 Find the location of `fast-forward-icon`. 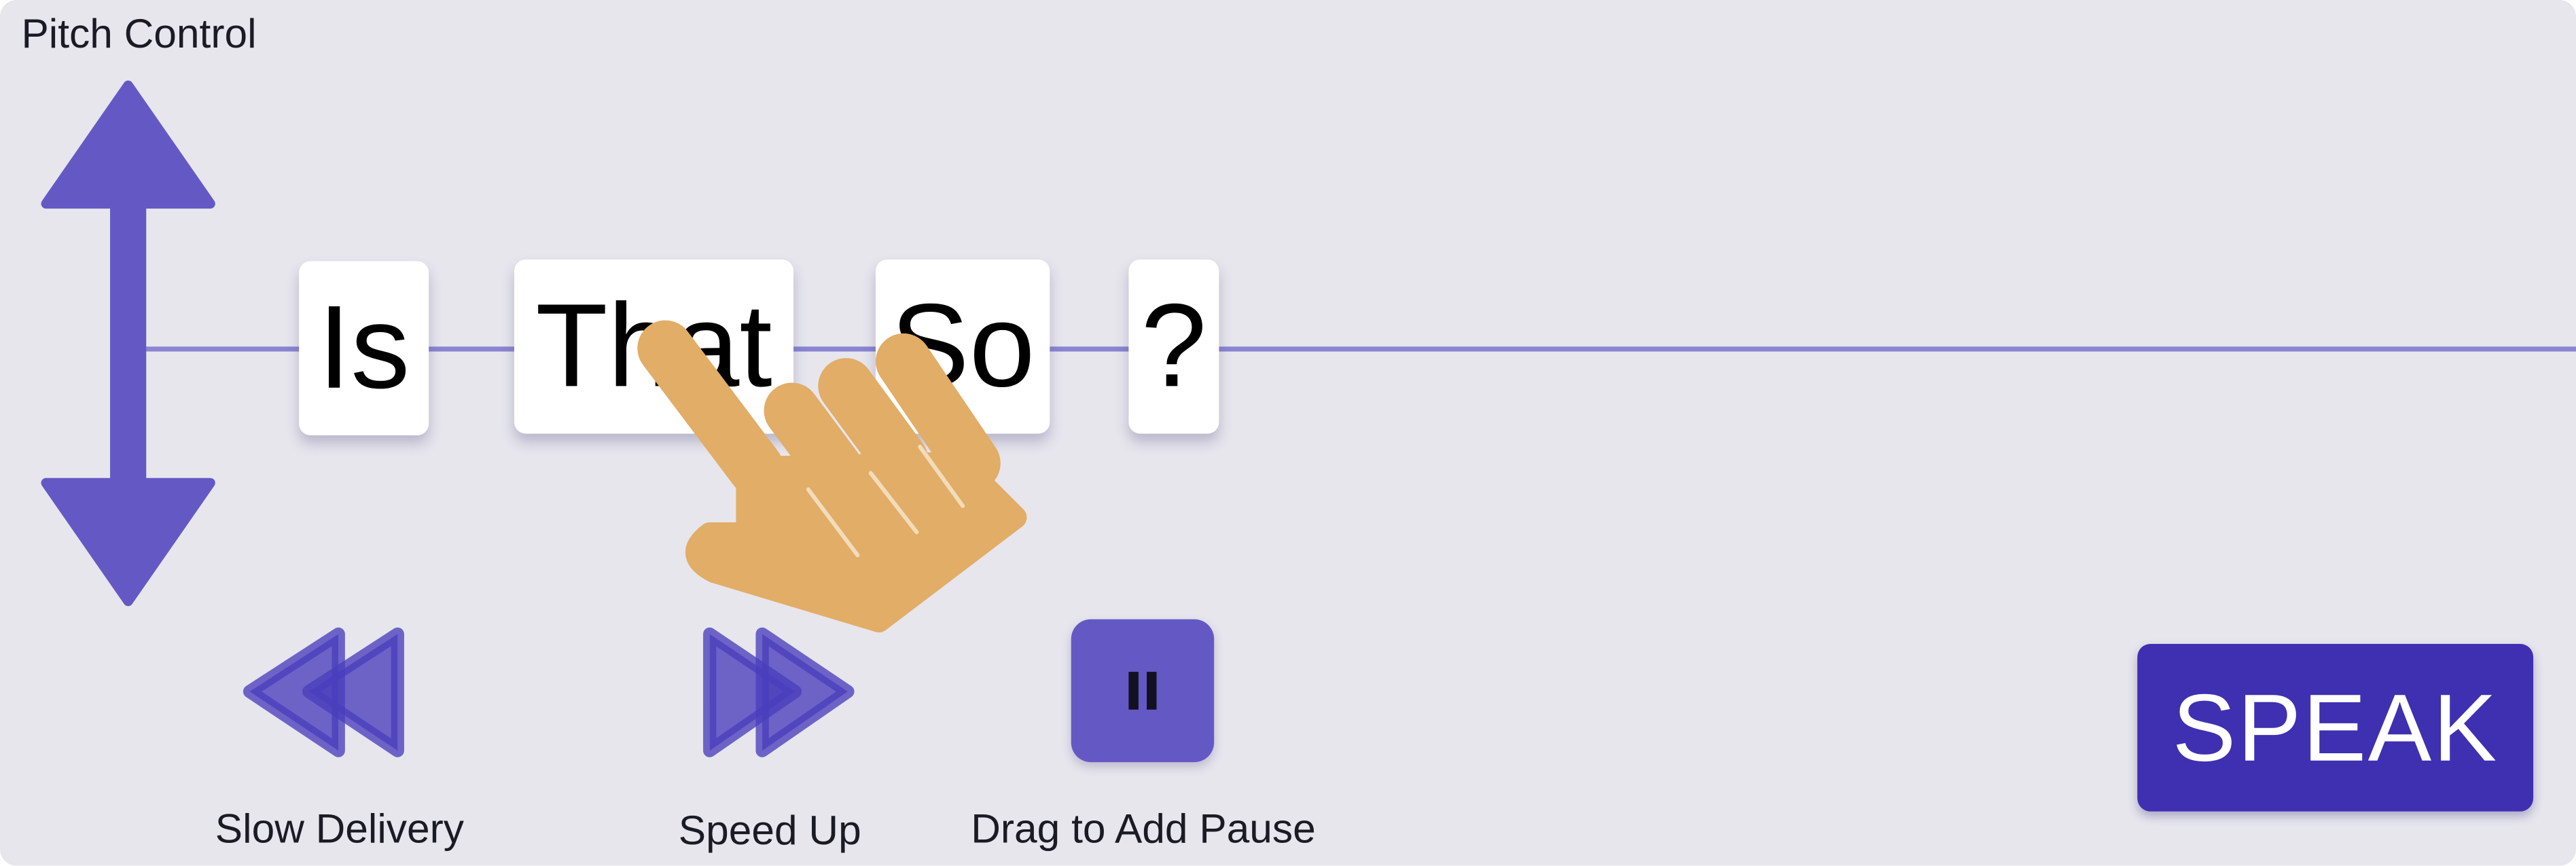

fast-forward-icon is located at coordinates (778, 693).